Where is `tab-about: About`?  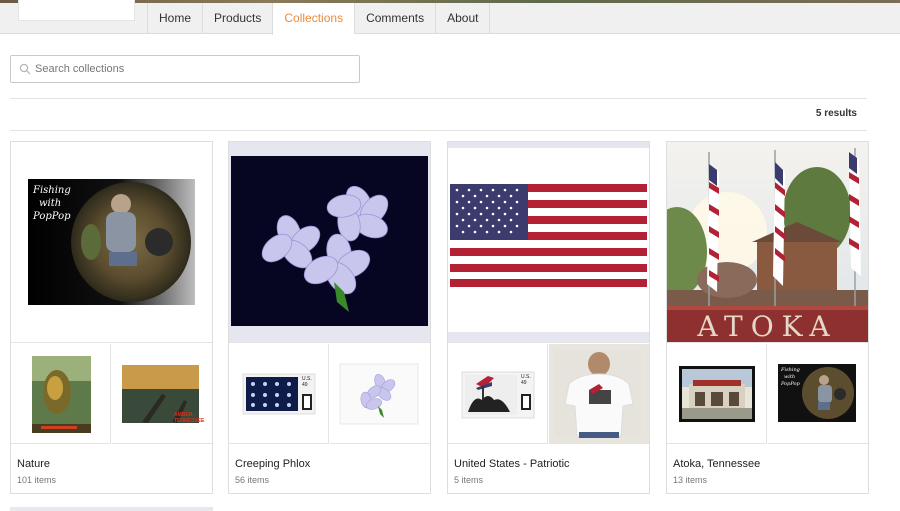
tab-about: About is located at coordinates (463, 18).